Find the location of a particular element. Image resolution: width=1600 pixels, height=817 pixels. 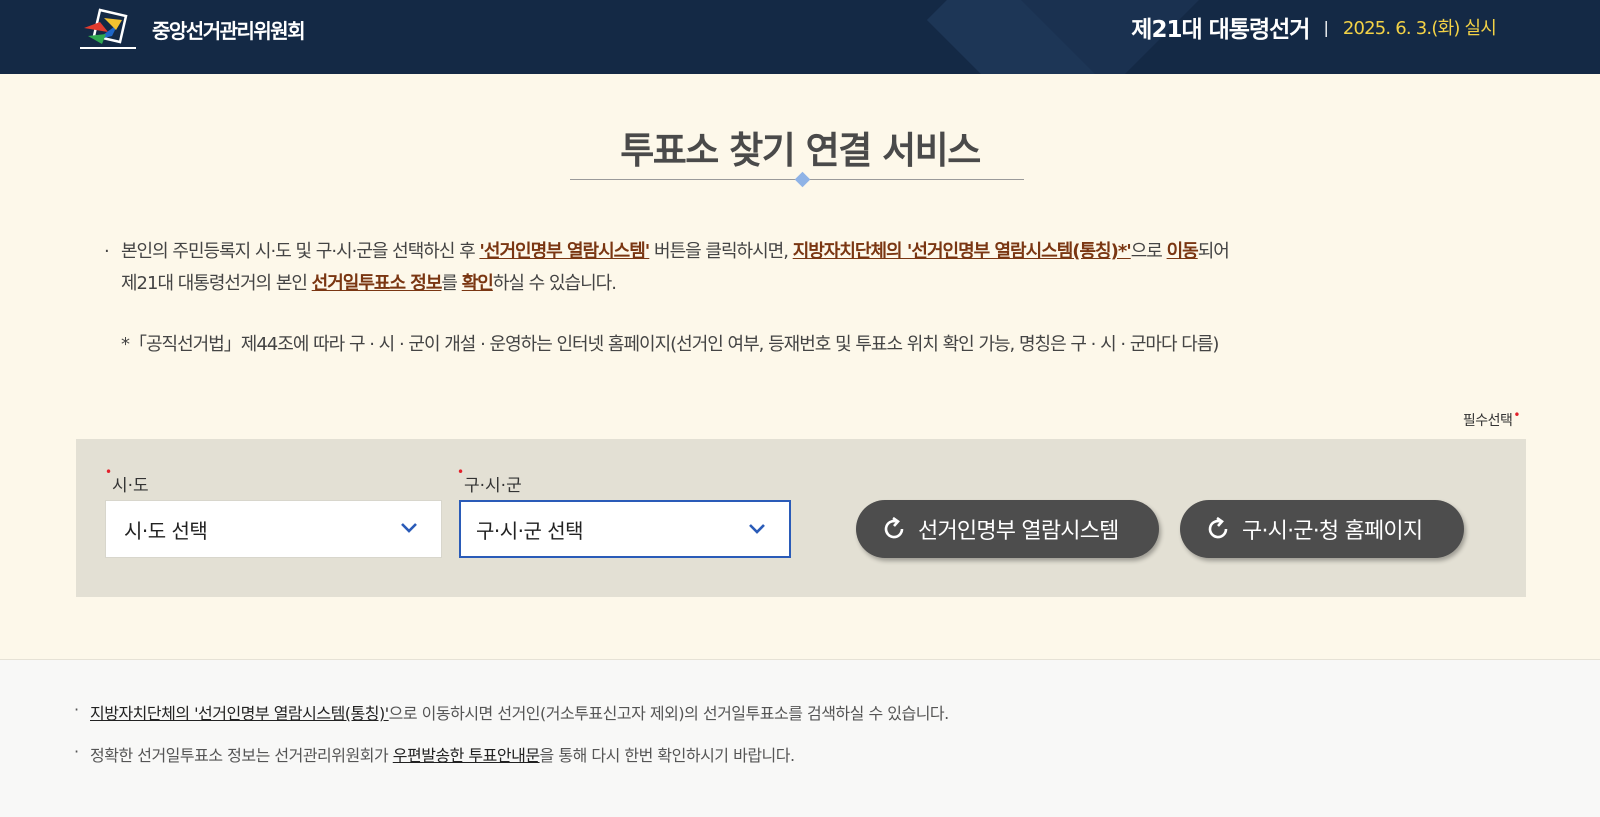

site-header: 중앙선거관리위원회 제21대 대통령선거 | 2025. 6. 3.(화) 실시 is located at coordinates (800, 37).